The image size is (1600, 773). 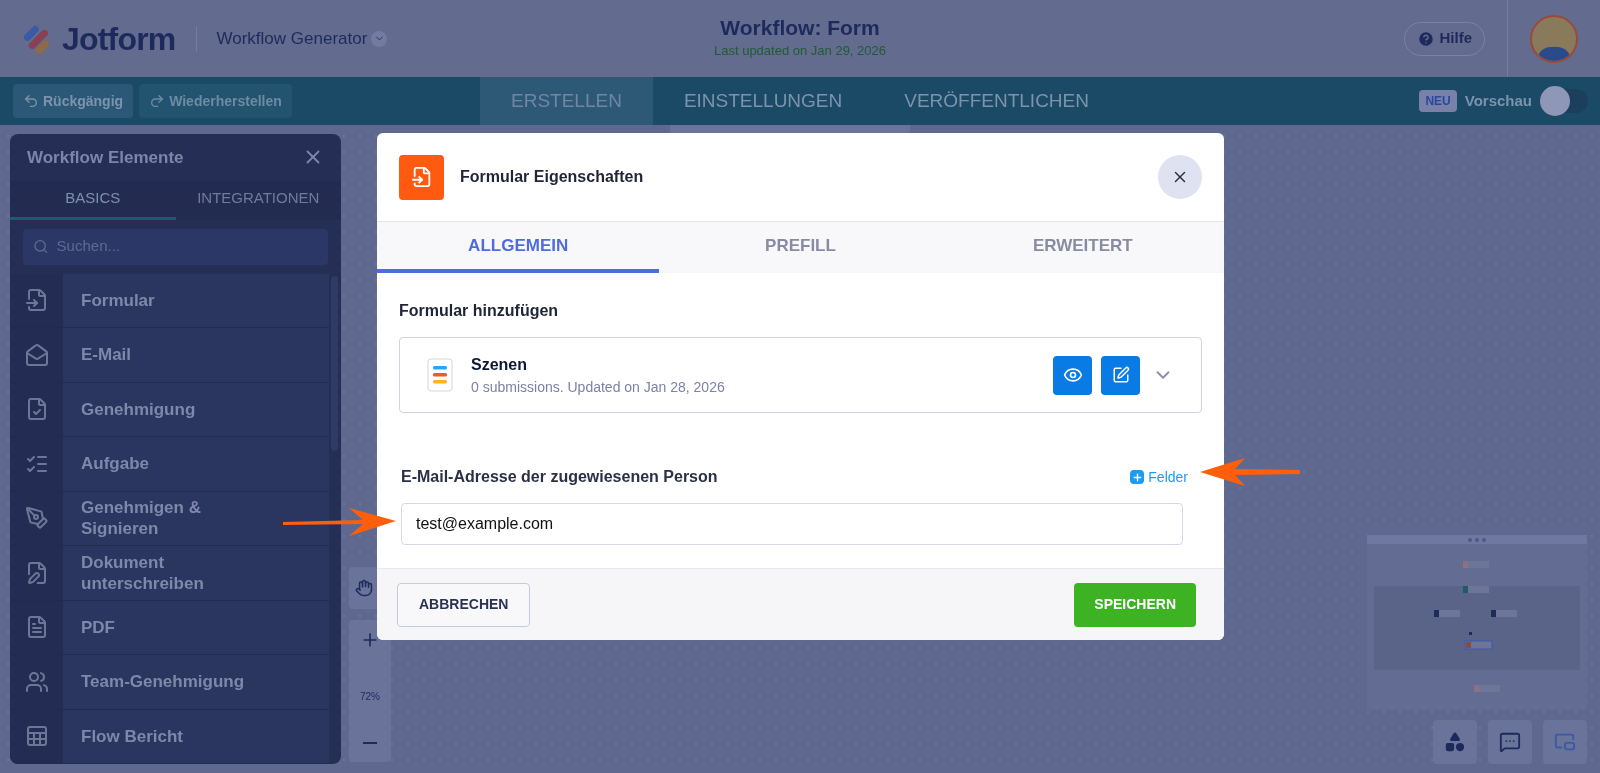 I want to click on nav-tab: VERÖFFENTLICHEN, so click(x=996, y=101).